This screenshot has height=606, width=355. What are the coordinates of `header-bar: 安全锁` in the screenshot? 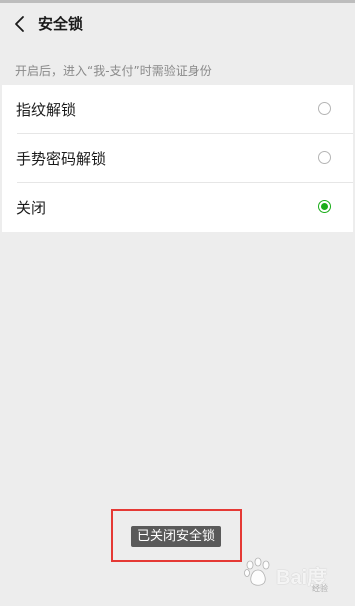 It's located at (177, 24).